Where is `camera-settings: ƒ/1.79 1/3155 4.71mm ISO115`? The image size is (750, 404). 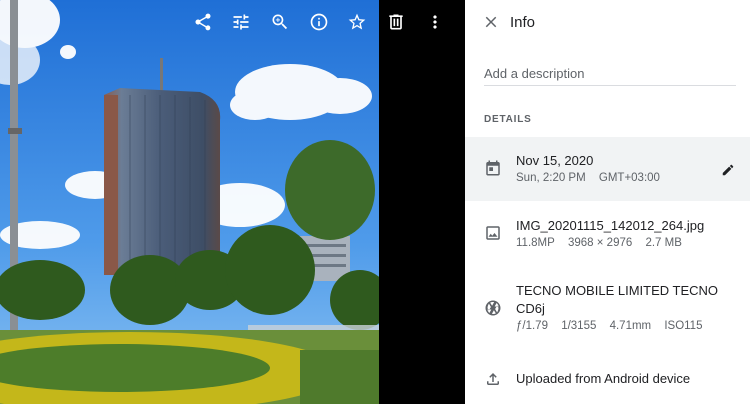 camera-settings: ƒ/1.79 1/3155 4.71mm ISO115 is located at coordinates (614, 326).